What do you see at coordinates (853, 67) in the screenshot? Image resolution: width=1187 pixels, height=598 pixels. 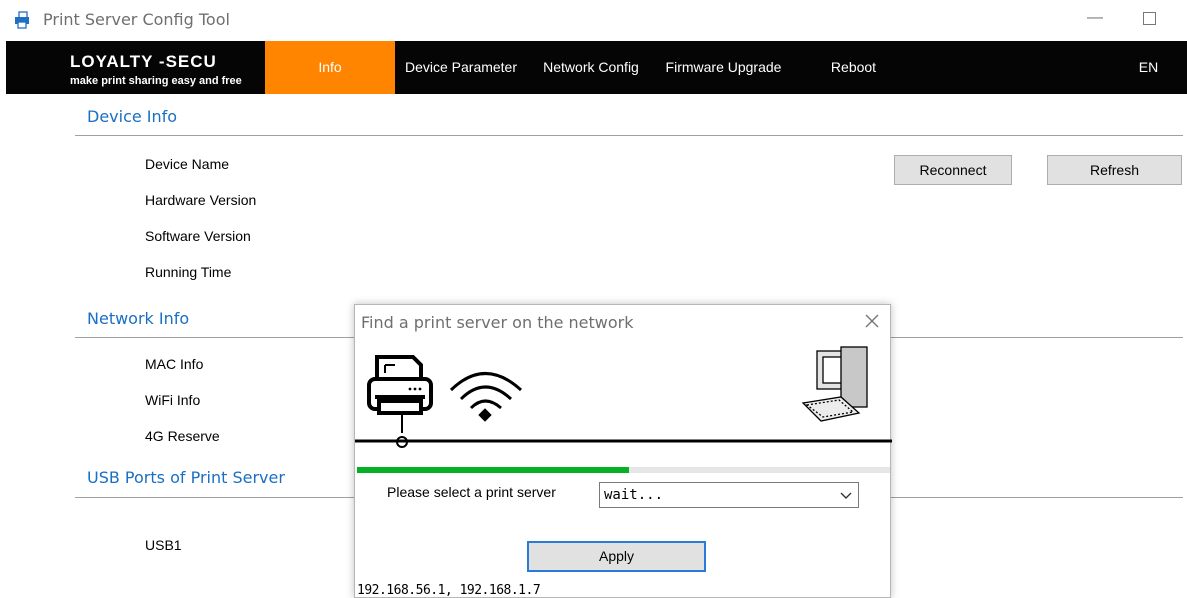 I see `tab-reboot: Reboot` at bounding box center [853, 67].